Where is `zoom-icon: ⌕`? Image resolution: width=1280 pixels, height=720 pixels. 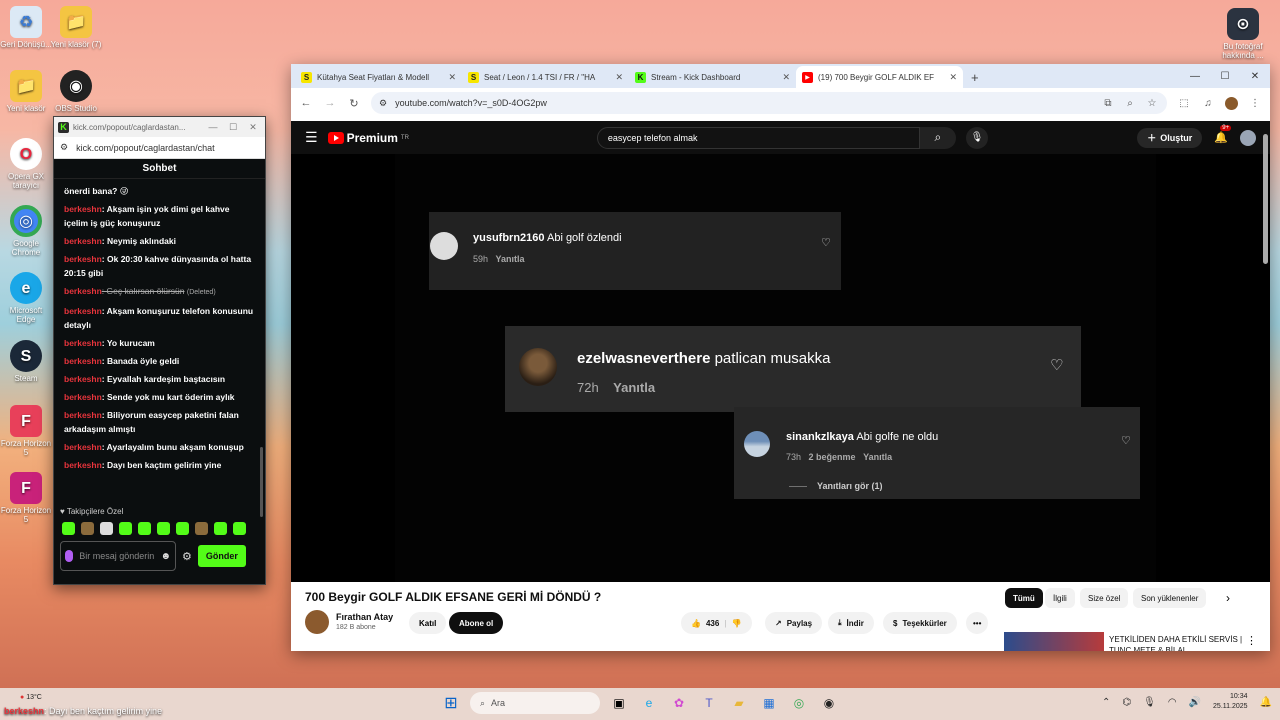
zoom-icon: ⌕ is located at coordinates (1130, 103).